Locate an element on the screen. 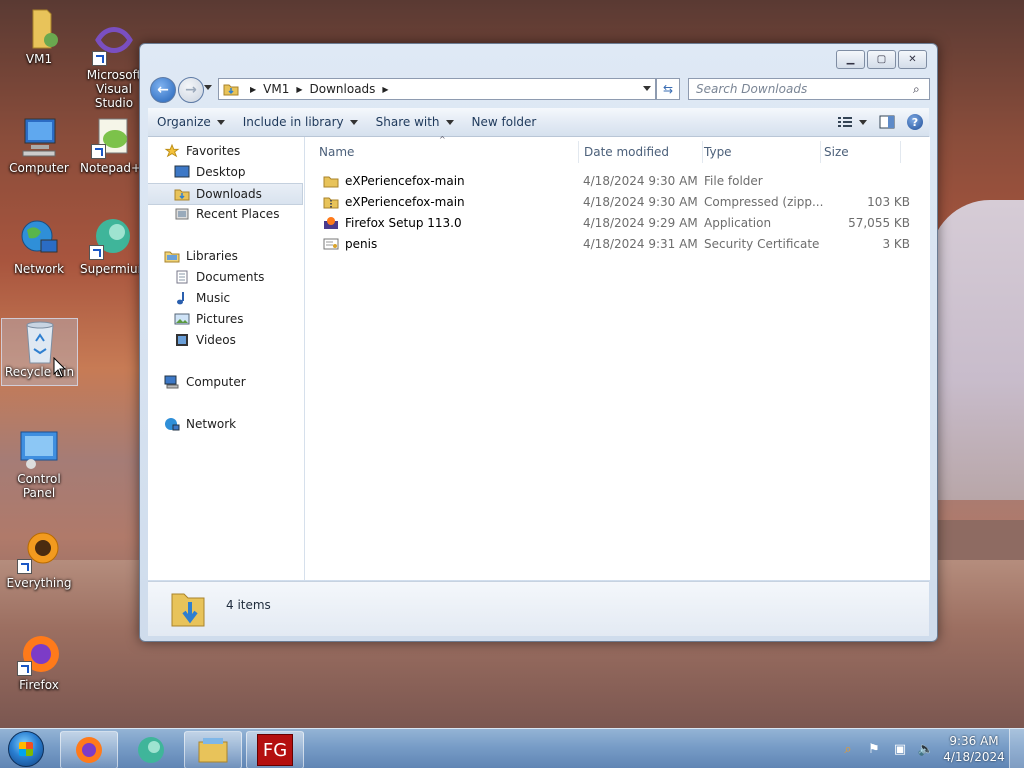  recent-pages-dropdown is located at coordinates (208, 87).